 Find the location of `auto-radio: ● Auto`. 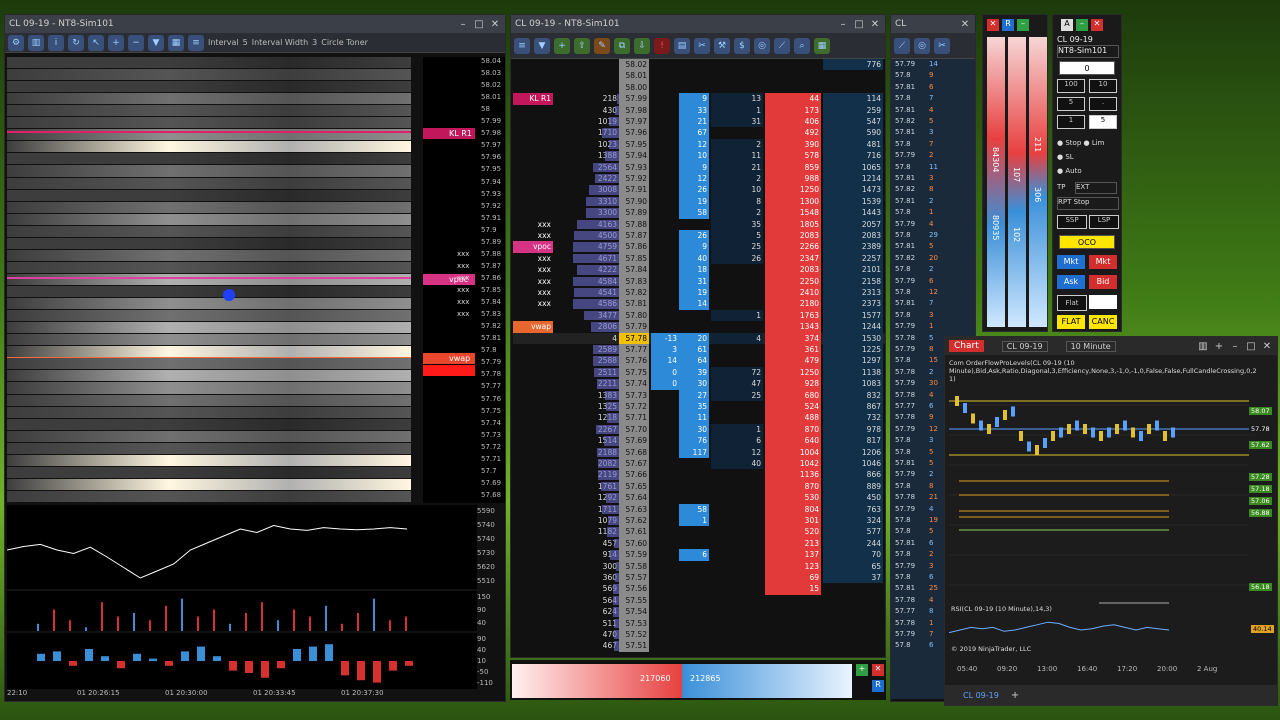

auto-radio: ● Auto is located at coordinates (1069, 171).